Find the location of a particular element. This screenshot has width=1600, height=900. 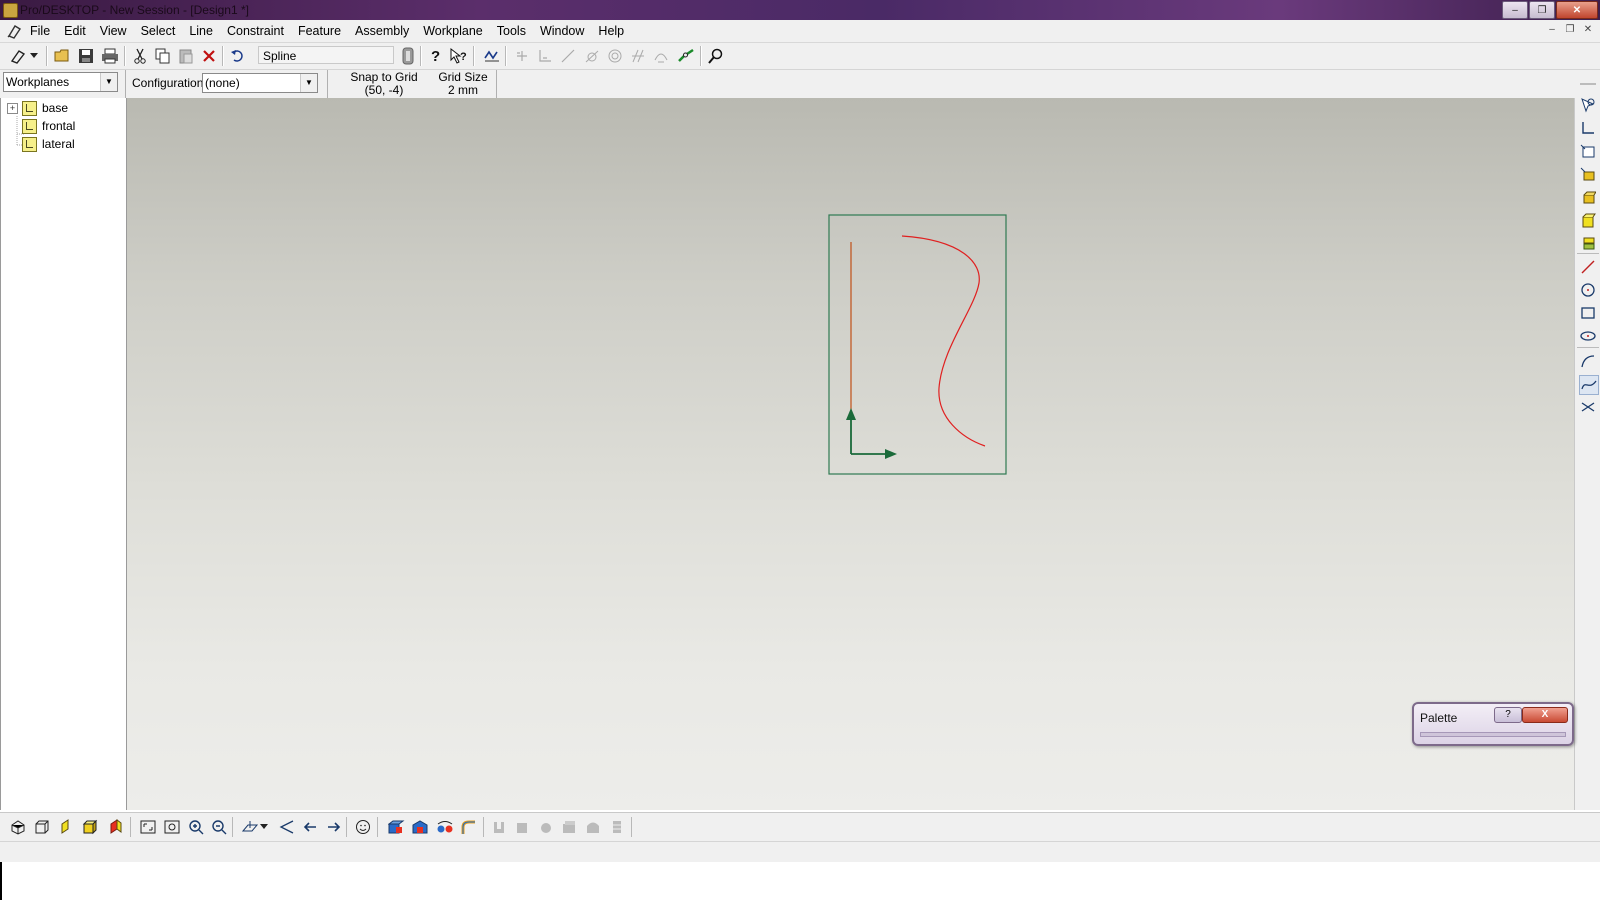

restore-button: ❐ is located at coordinates (1542, 10).